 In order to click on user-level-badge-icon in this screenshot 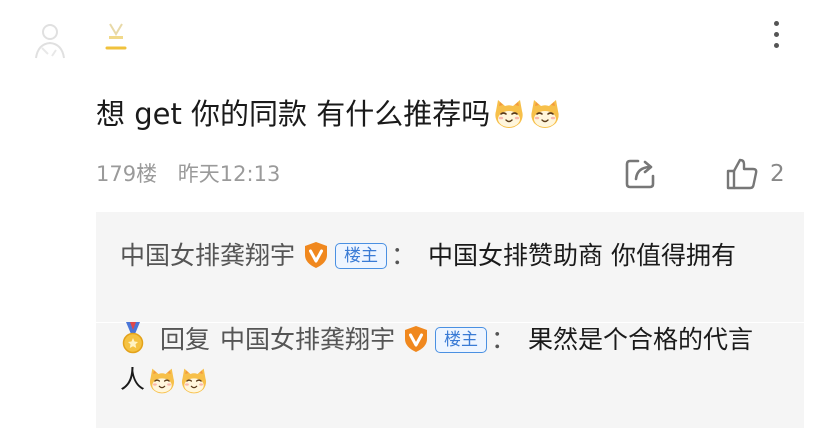, I will do `click(116, 37)`.